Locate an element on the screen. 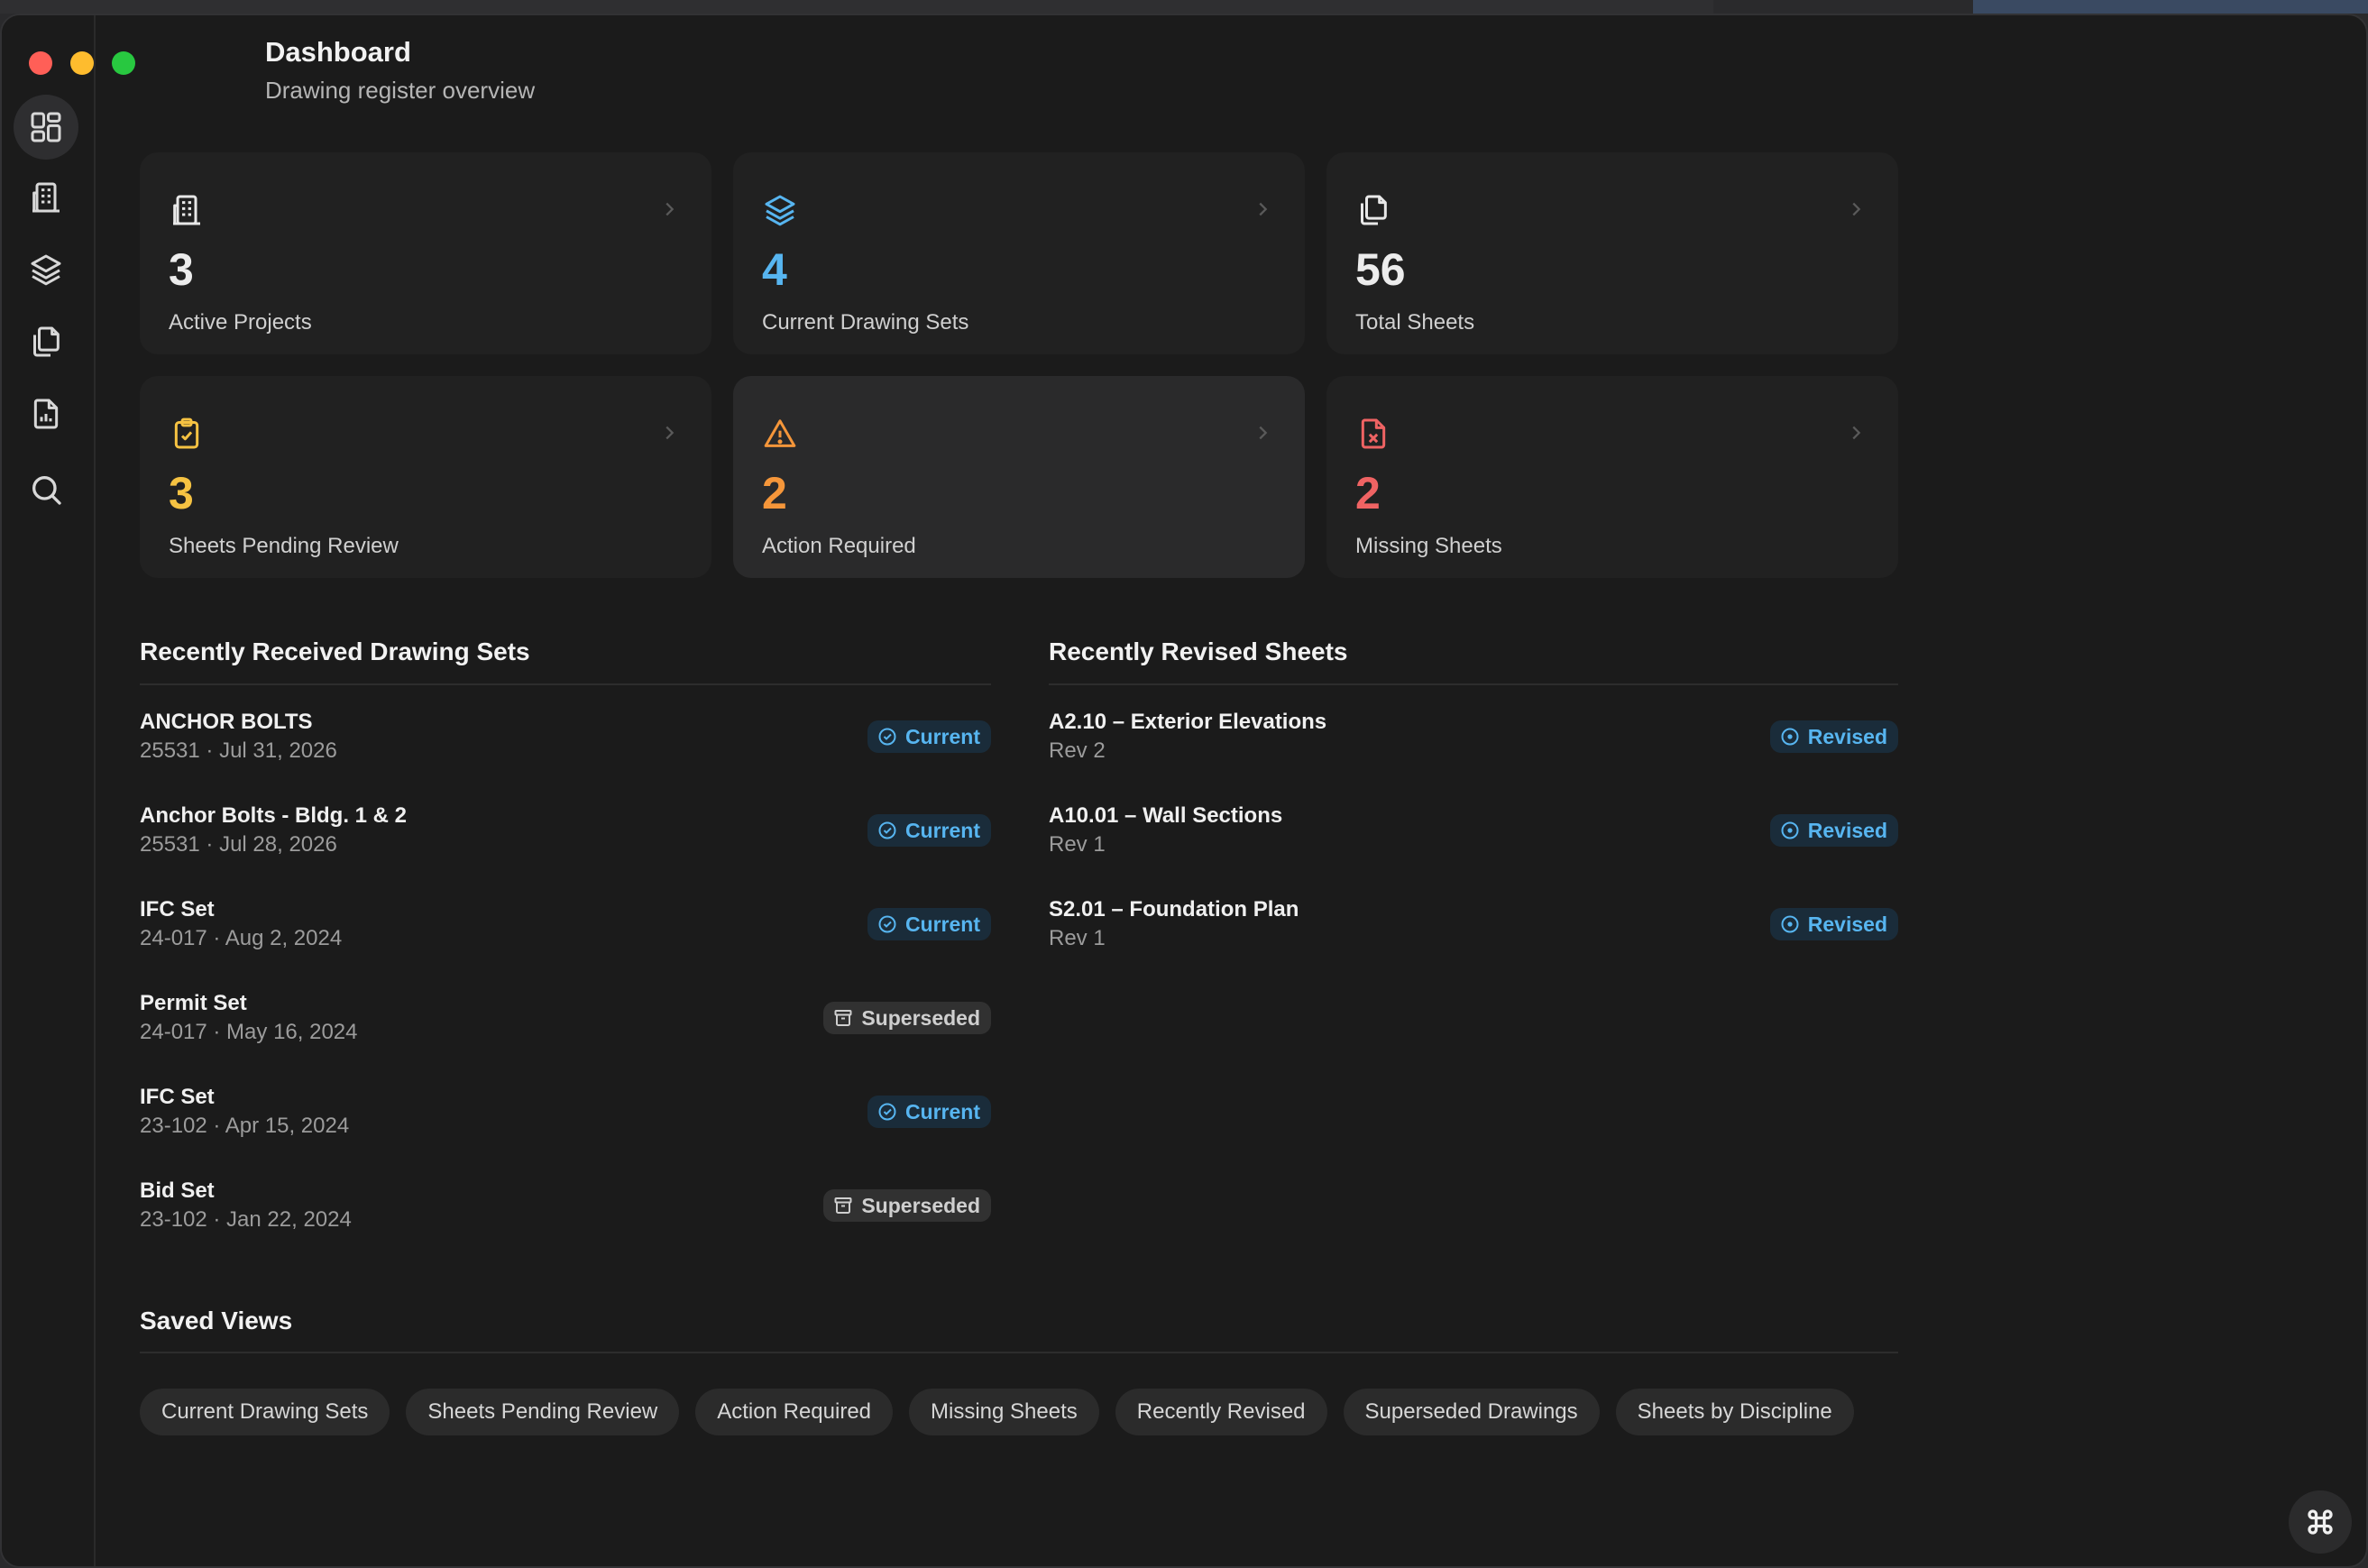 This screenshot has width=2368, height=1568. saved-view-chip: Action Required is located at coordinates (794, 1412).